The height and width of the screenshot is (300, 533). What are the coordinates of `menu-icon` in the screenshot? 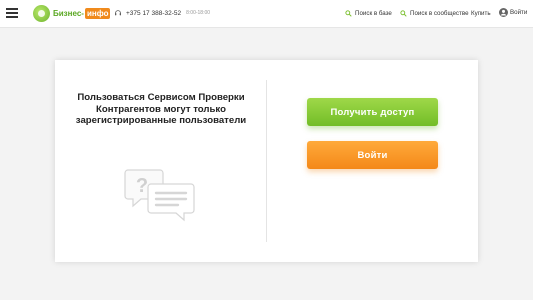 It's located at (12, 13).